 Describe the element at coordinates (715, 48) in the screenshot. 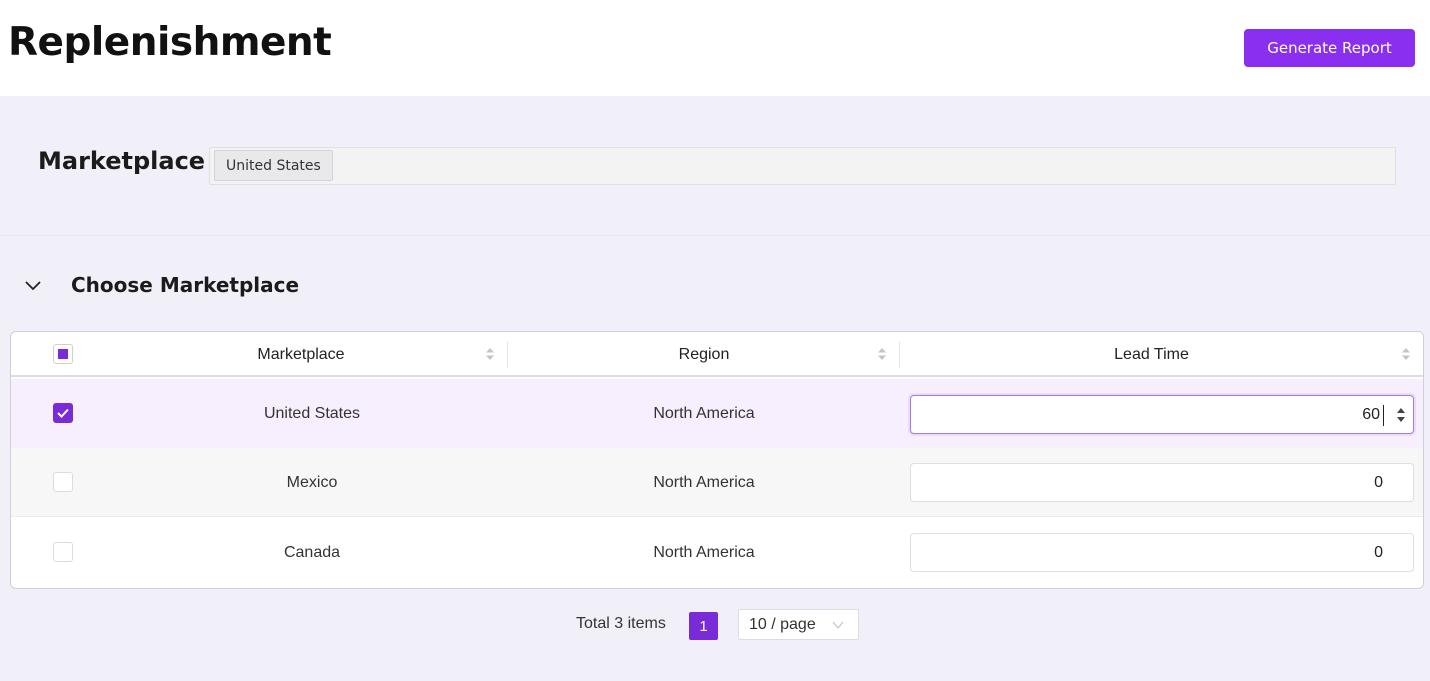

I see `page-header: Replenishment Generate Report` at that location.